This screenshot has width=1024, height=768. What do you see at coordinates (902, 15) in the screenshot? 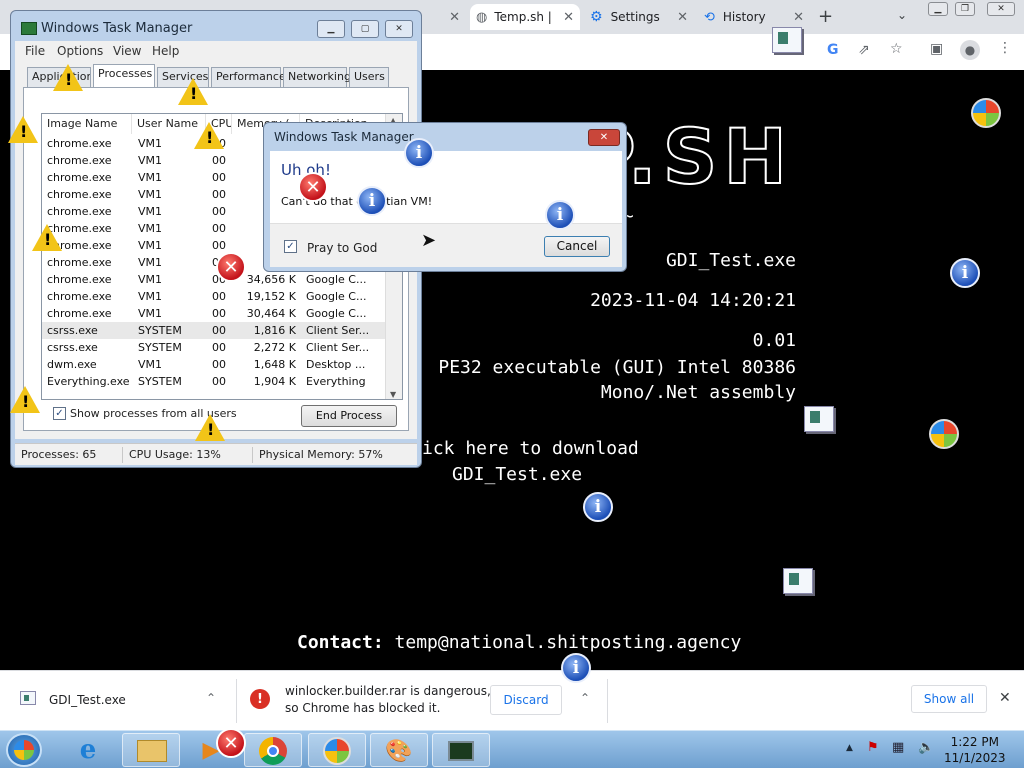
I see `tab-search-chevron-icon: ⌄` at bounding box center [902, 15].